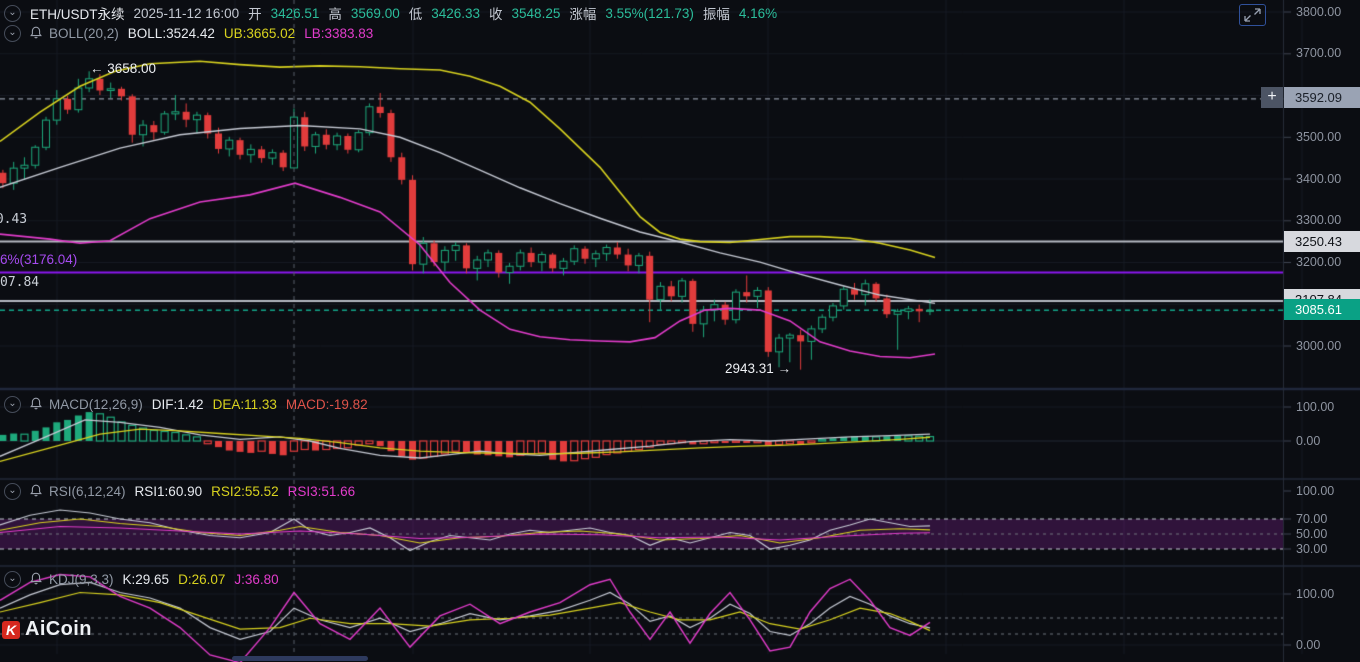 This screenshot has height=662, width=1360. Describe the element at coordinates (256, 579) in the screenshot. I see `kdj-j-value: J:36.80` at that location.